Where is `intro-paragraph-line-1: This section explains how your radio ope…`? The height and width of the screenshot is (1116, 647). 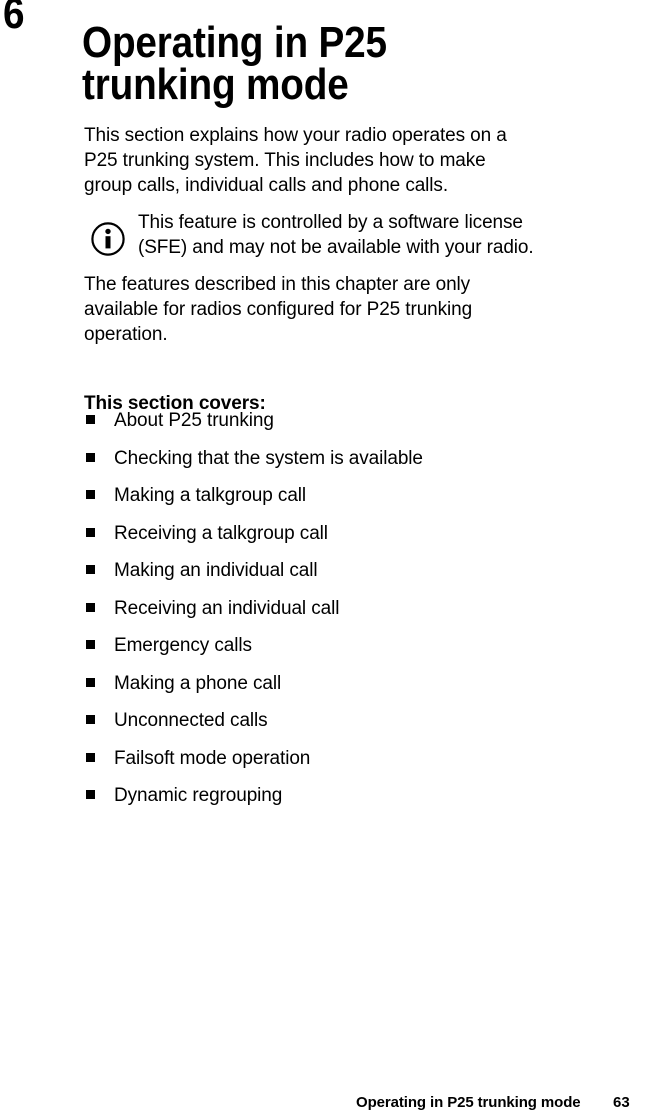 intro-paragraph-line-1: This section explains how your radio ope… is located at coordinates (295, 135).